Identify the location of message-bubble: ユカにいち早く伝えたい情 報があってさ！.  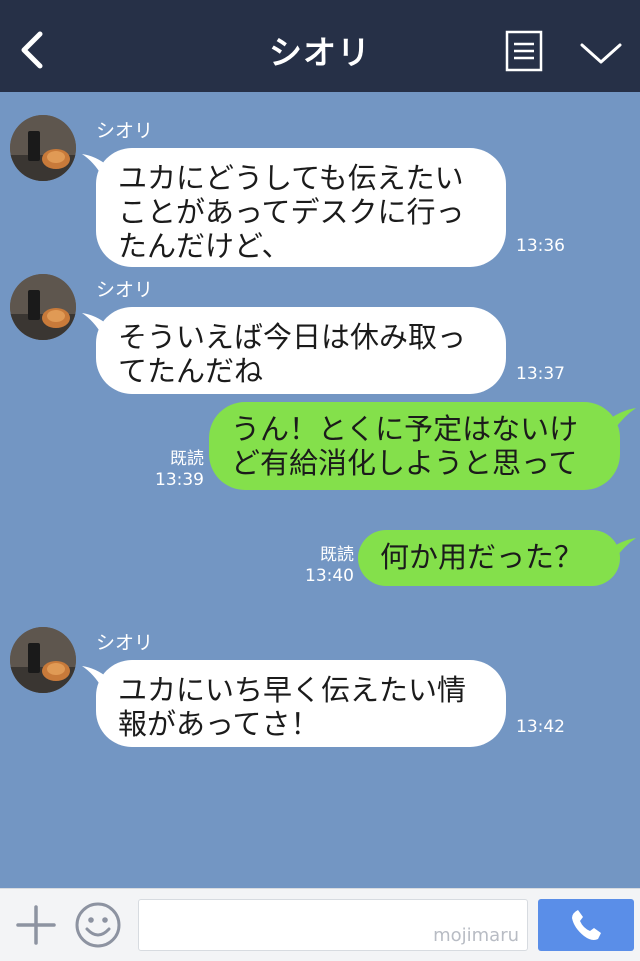
(301, 703).